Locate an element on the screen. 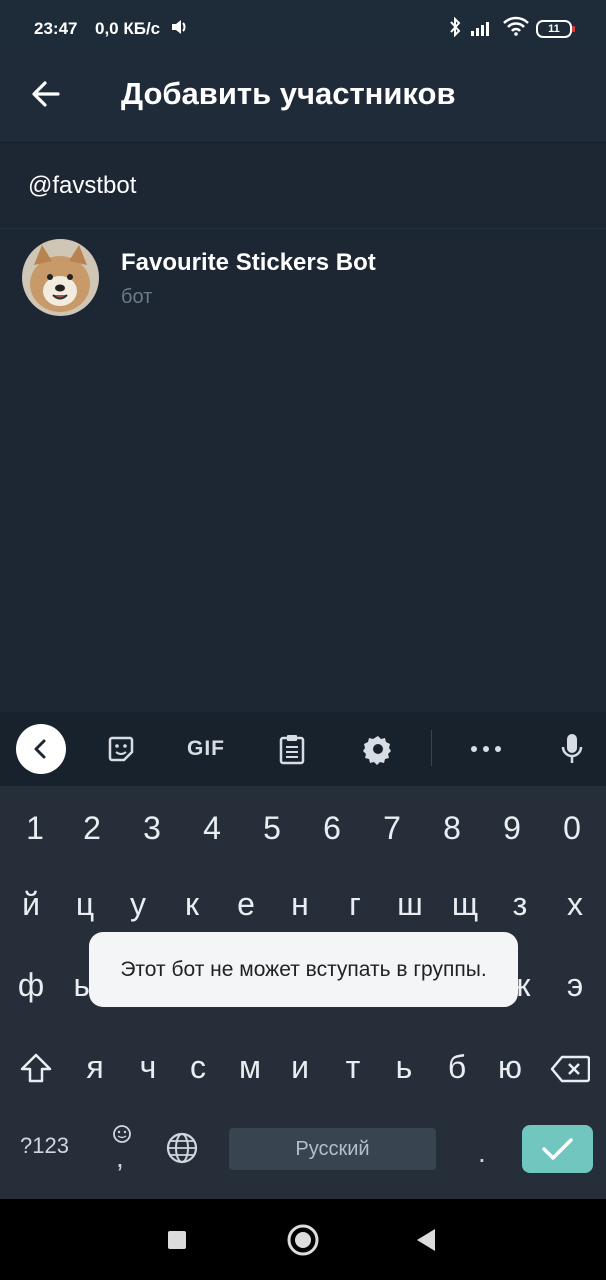 This screenshot has height=1280, width=606. keyboard-bottom-row: ?123 , Русский . is located at coordinates (303, 1149).